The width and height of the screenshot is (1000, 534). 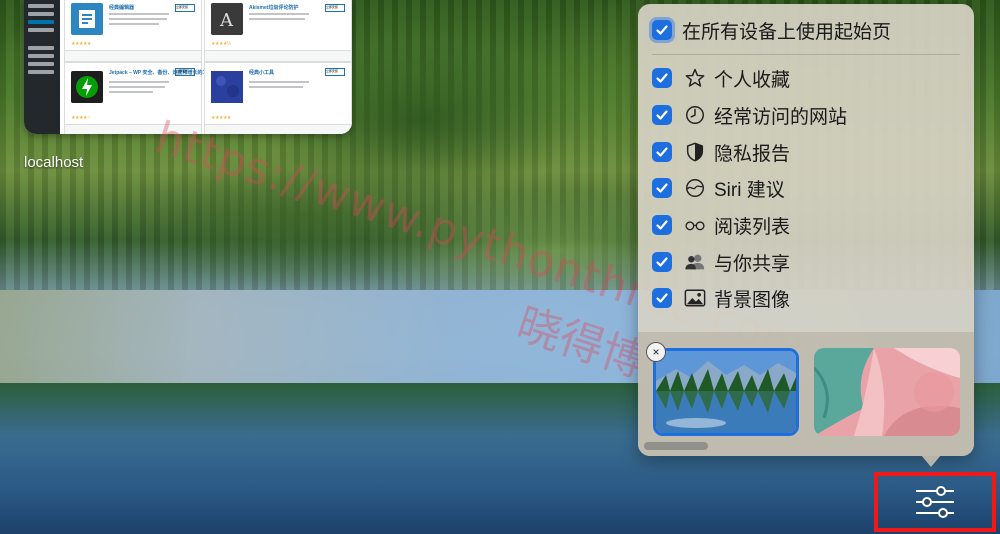 I want to click on butterfly-image, so click(x=887, y=392).